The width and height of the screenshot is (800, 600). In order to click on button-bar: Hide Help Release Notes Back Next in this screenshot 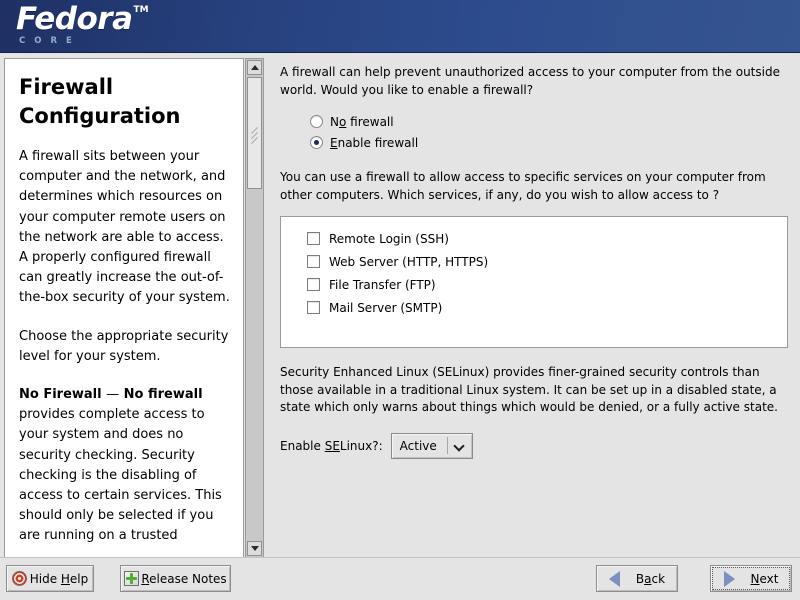, I will do `click(400, 578)`.